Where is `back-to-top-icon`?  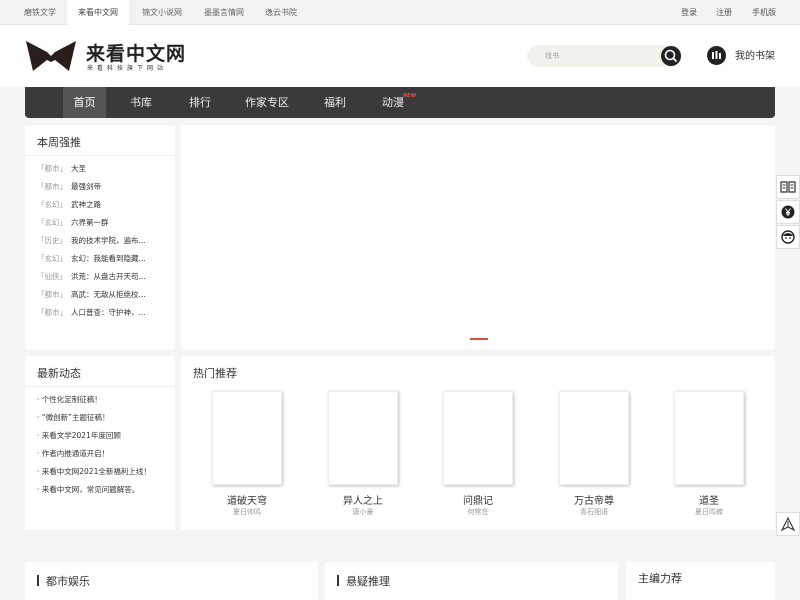 back-to-top-icon is located at coordinates (788, 524).